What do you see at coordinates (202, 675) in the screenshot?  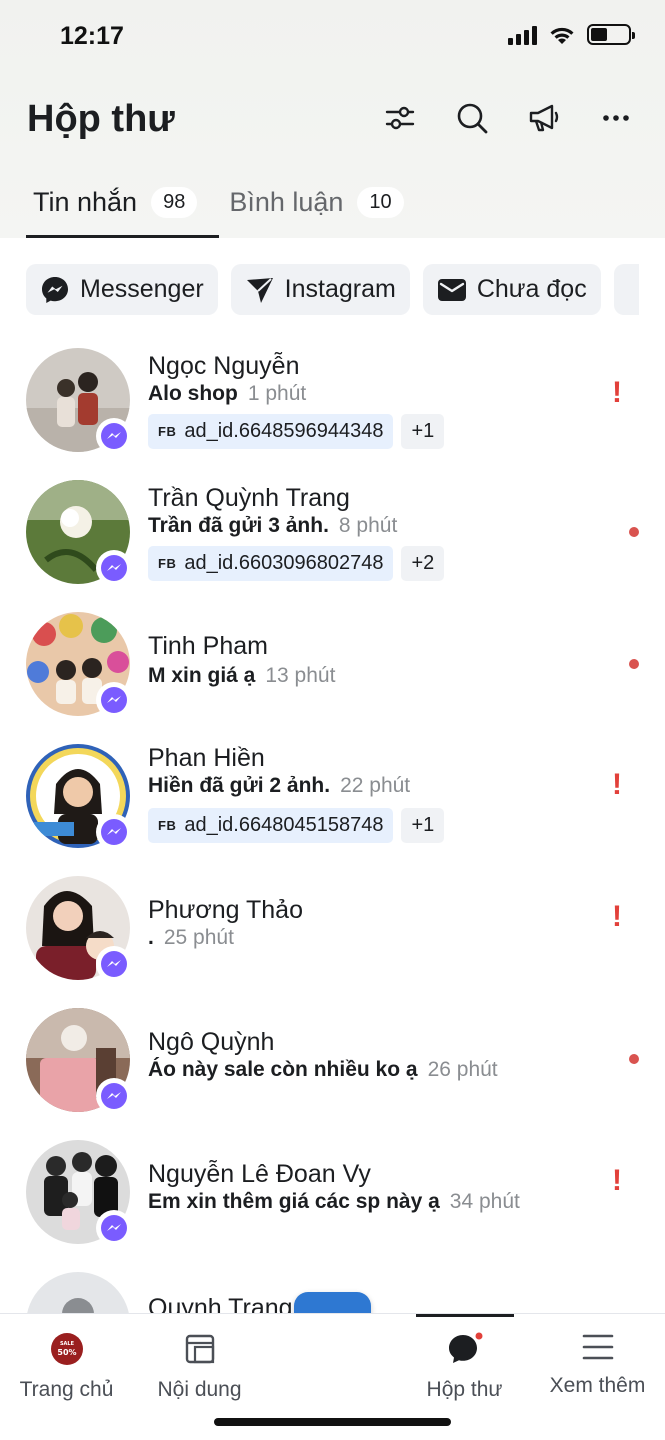 I see `preview-text: M xin giá ạ` at bounding box center [202, 675].